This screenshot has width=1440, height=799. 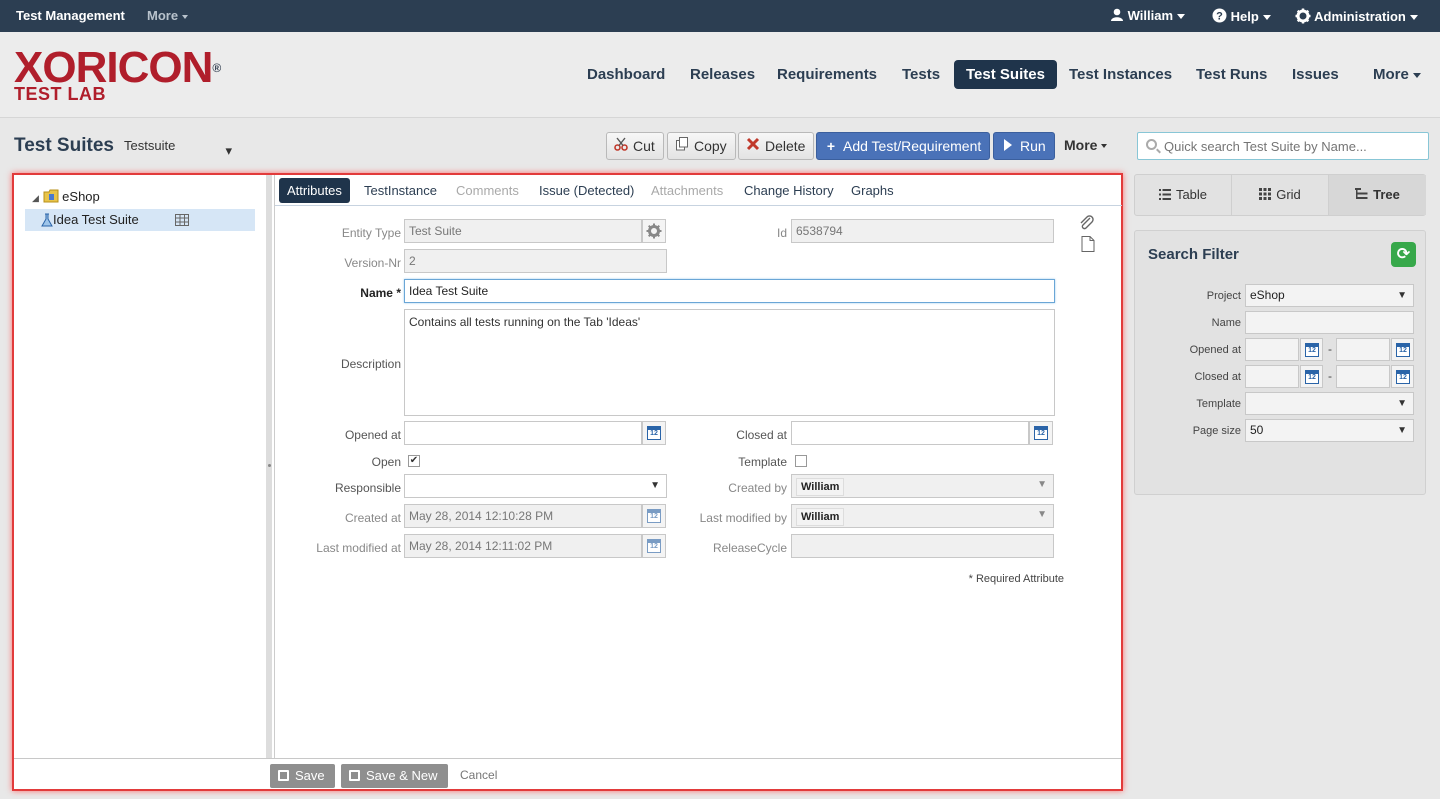 I want to click on help-icon: ?, so click(x=1219, y=15).